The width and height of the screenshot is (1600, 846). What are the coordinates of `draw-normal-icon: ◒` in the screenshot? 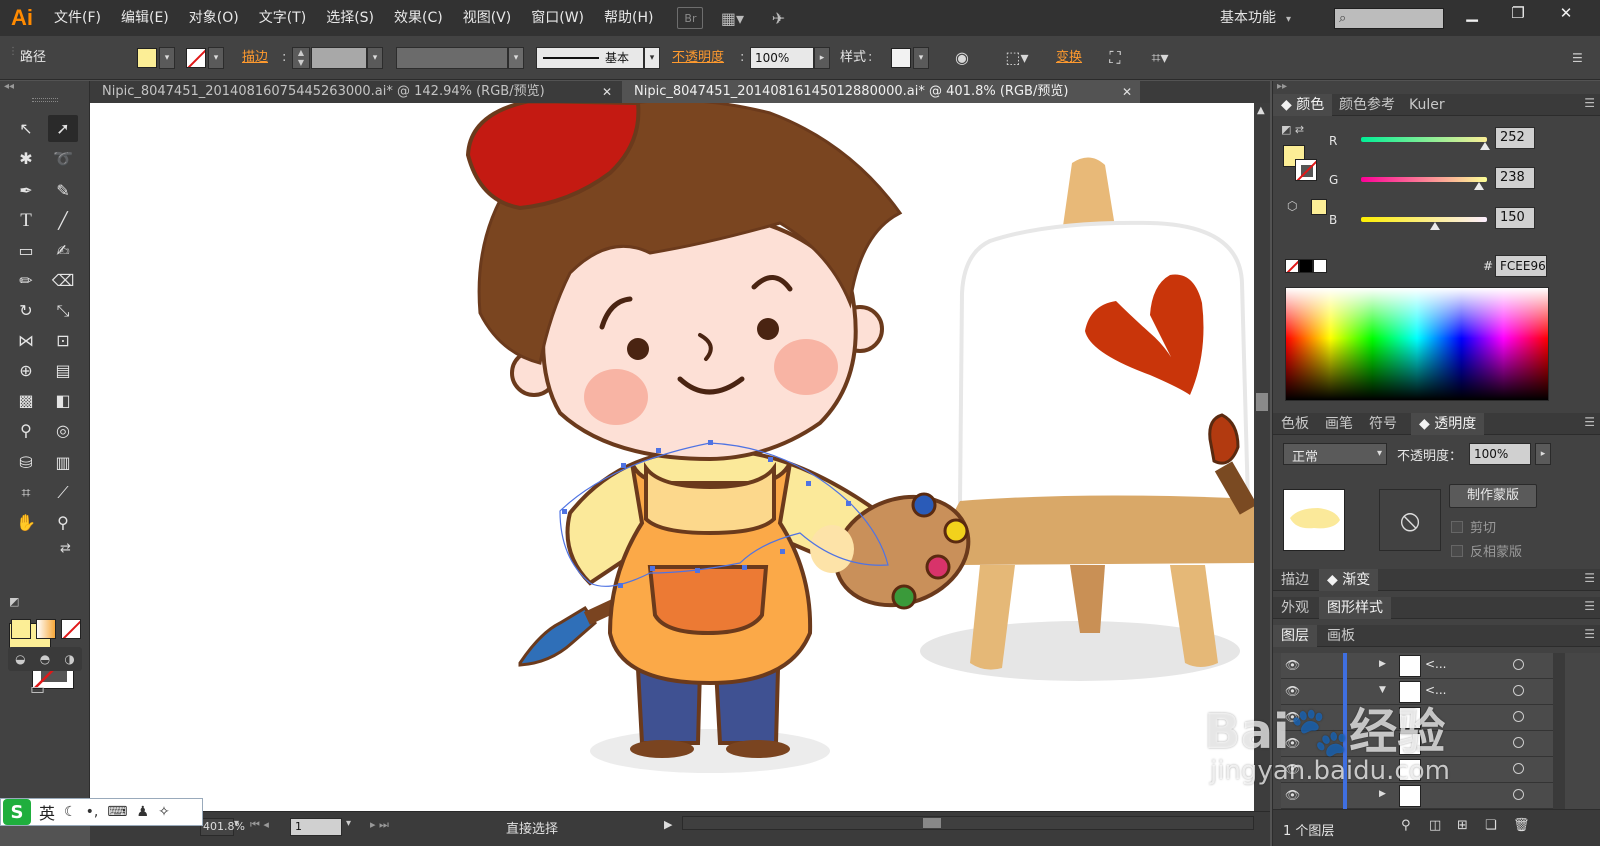 It's located at (20, 659).